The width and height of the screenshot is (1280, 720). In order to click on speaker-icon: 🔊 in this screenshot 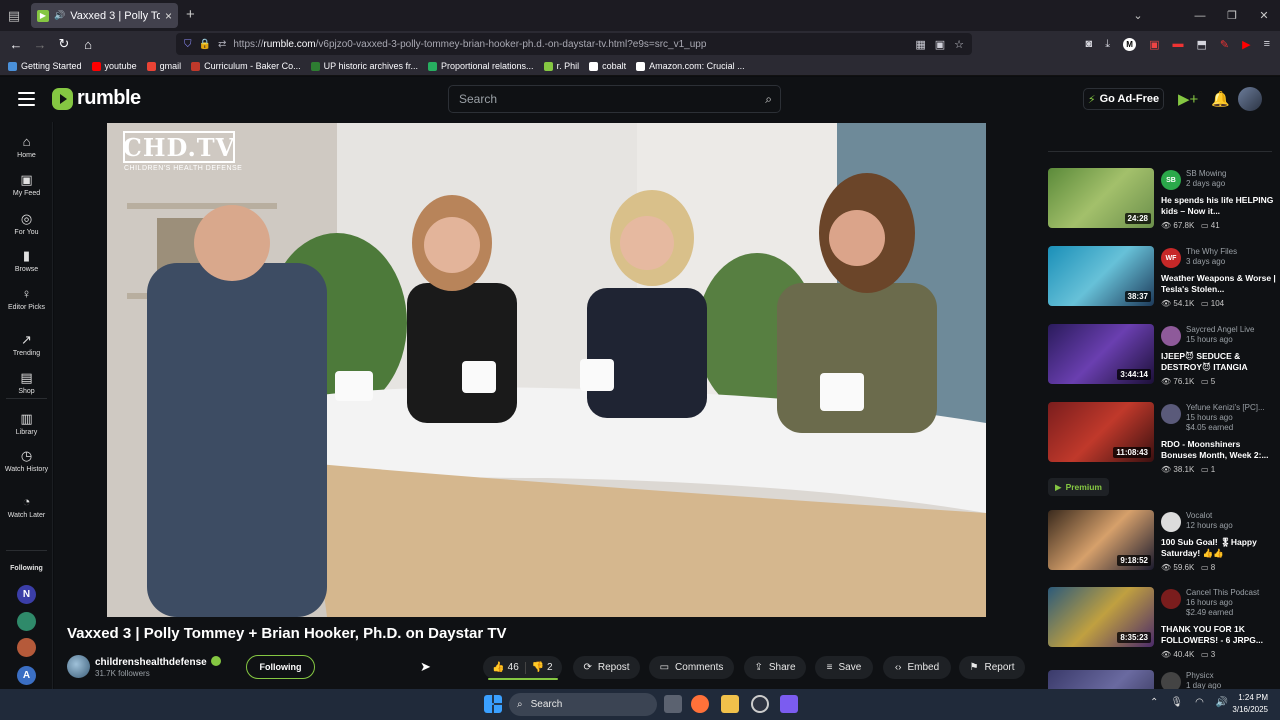, I will do `click(59, 15)`.